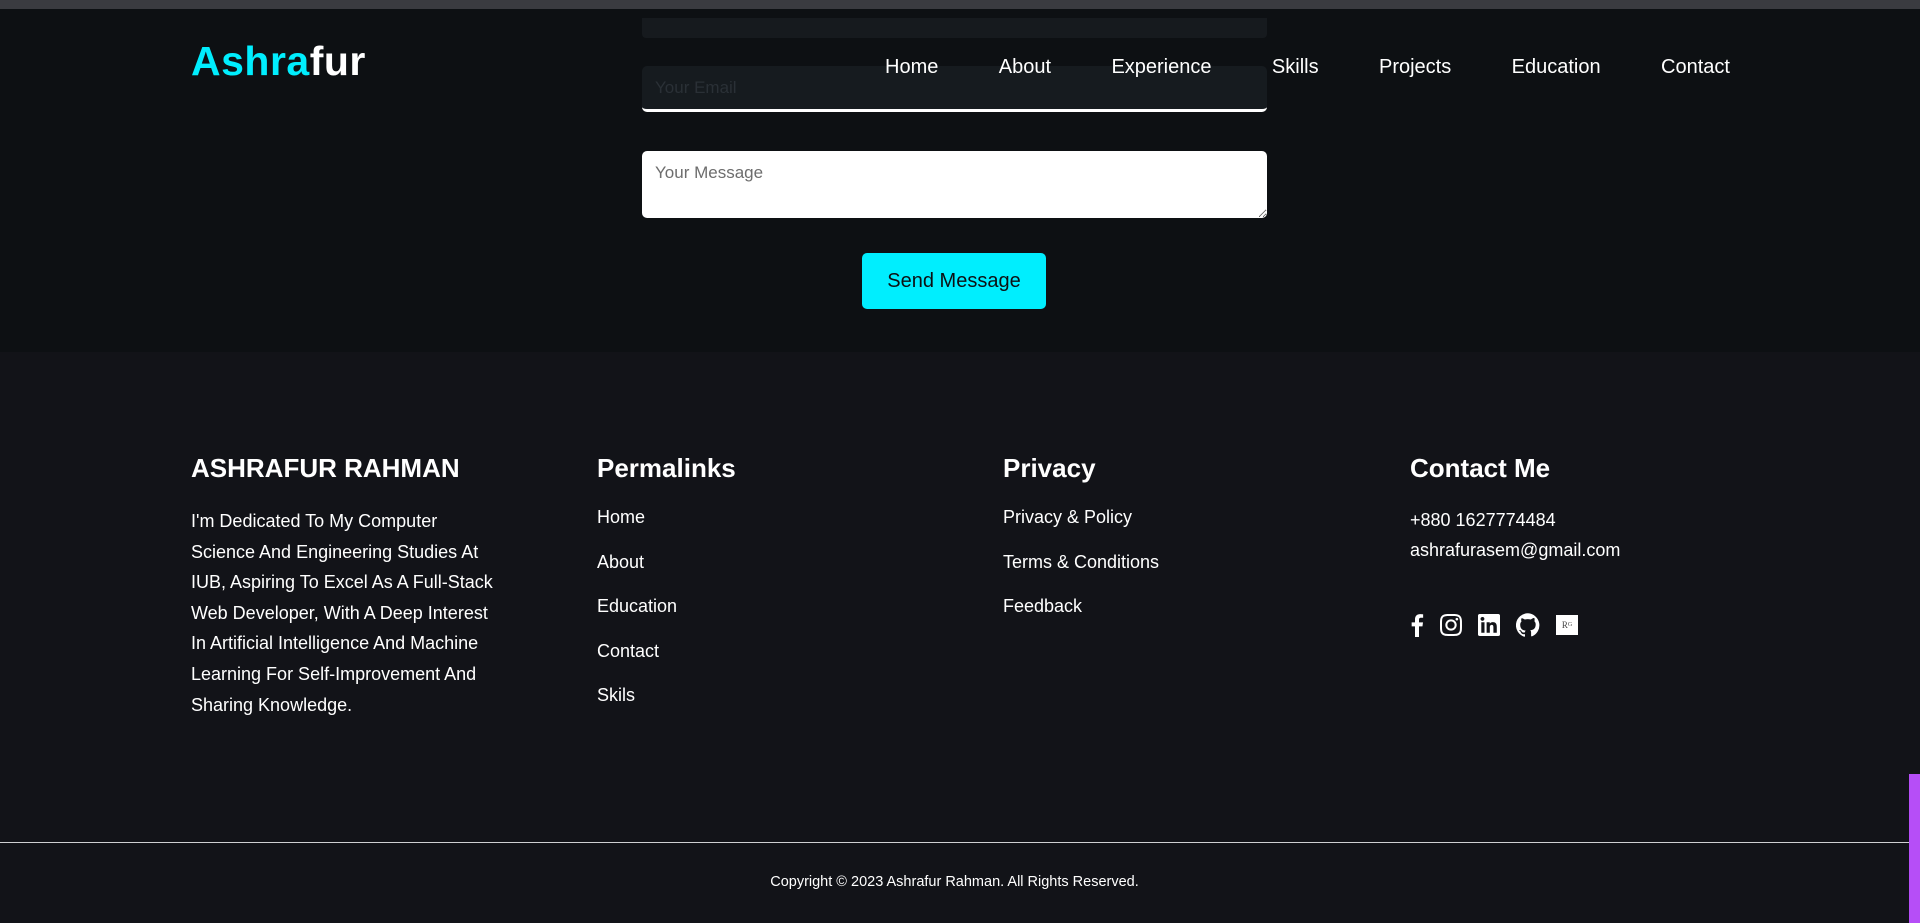  Describe the element at coordinates (954, 842) in the screenshot. I see `footer-divider` at that location.